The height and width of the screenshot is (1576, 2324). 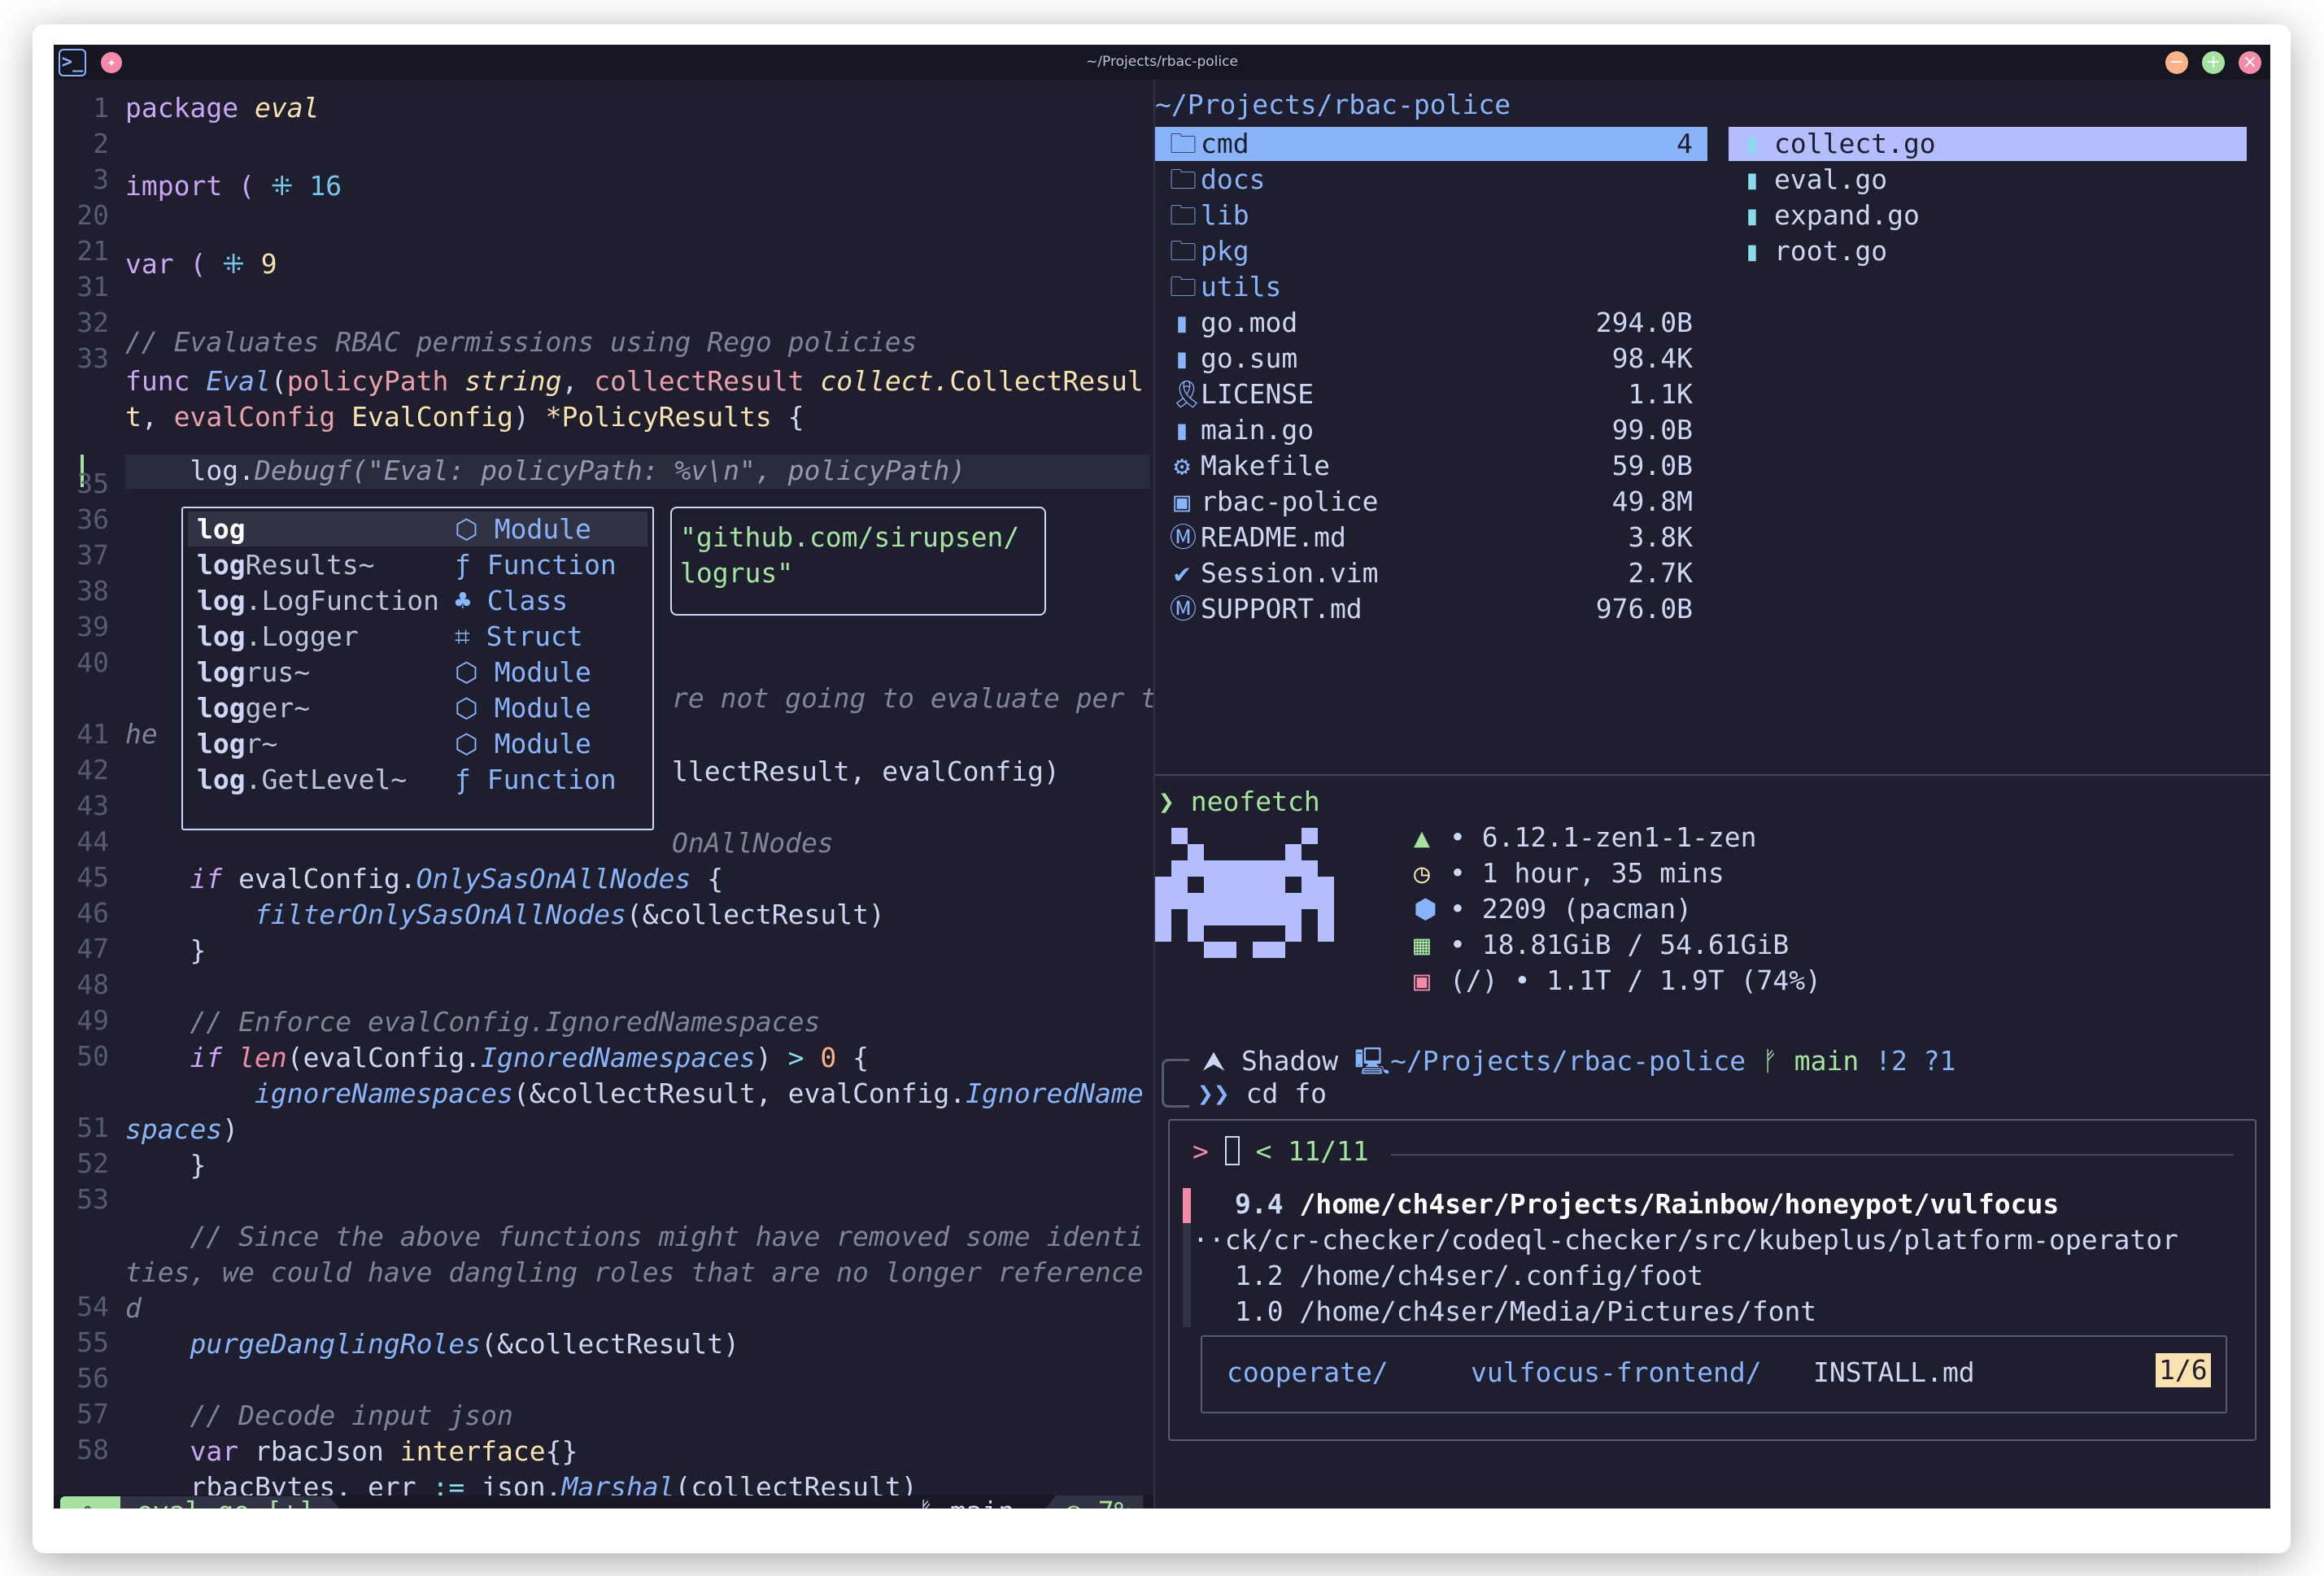 What do you see at coordinates (93, 662) in the screenshot?
I see `line-number: 40` at bounding box center [93, 662].